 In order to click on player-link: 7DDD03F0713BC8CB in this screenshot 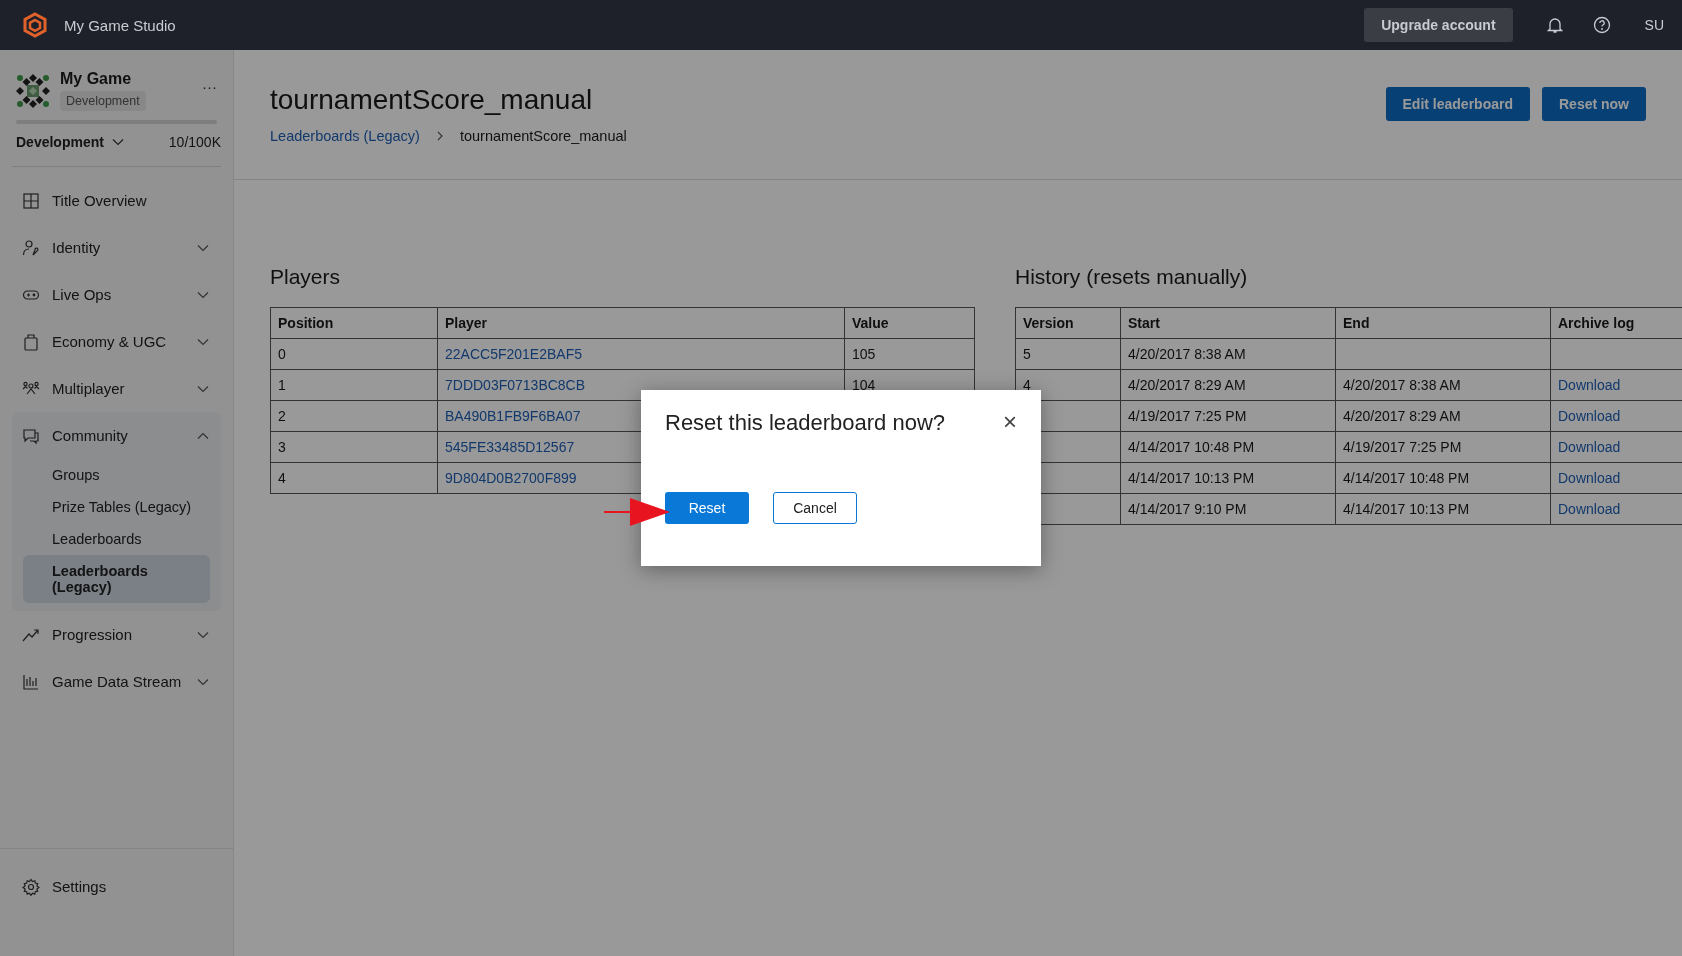, I will do `click(515, 385)`.